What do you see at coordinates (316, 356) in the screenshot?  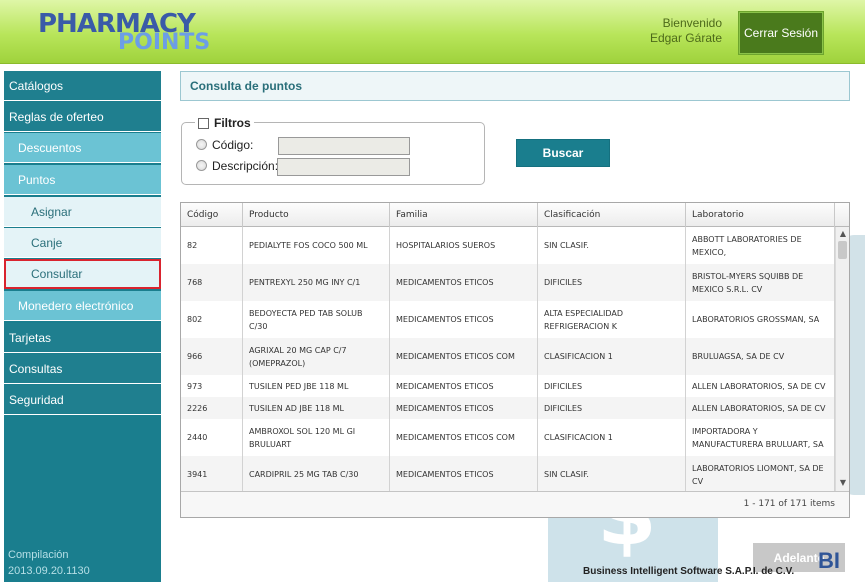 I see `cell-producto: AGRIXAL 20 MG CAP C/7 (OMEPRAZOL)` at bounding box center [316, 356].